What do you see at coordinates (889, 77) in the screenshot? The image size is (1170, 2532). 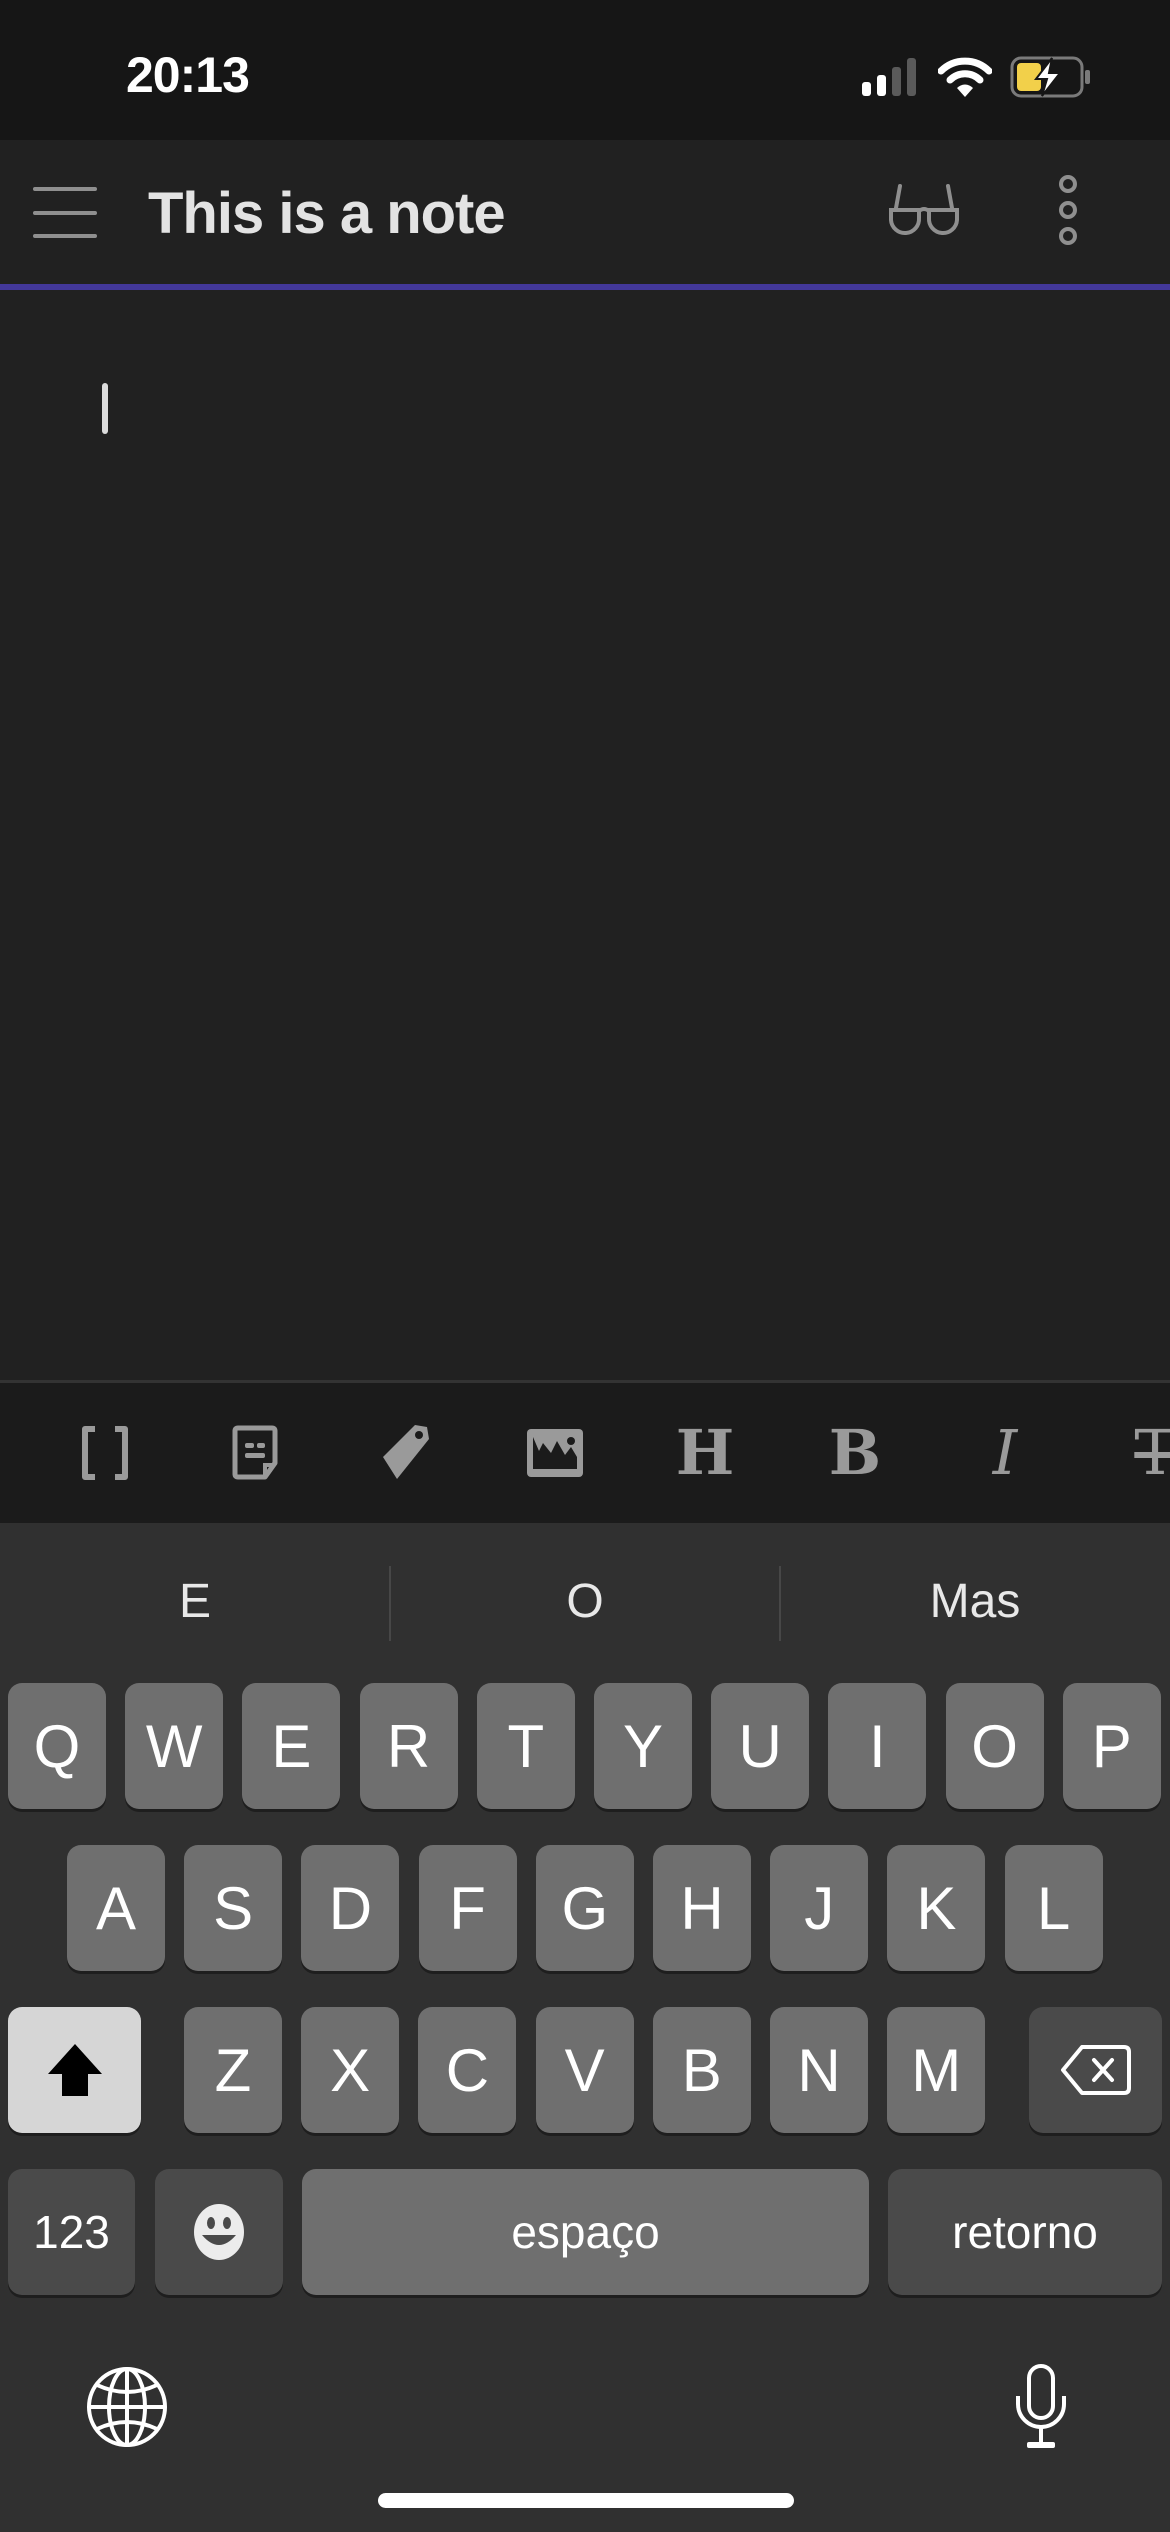 I see `cellular-signal-icon` at bounding box center [889, 77].